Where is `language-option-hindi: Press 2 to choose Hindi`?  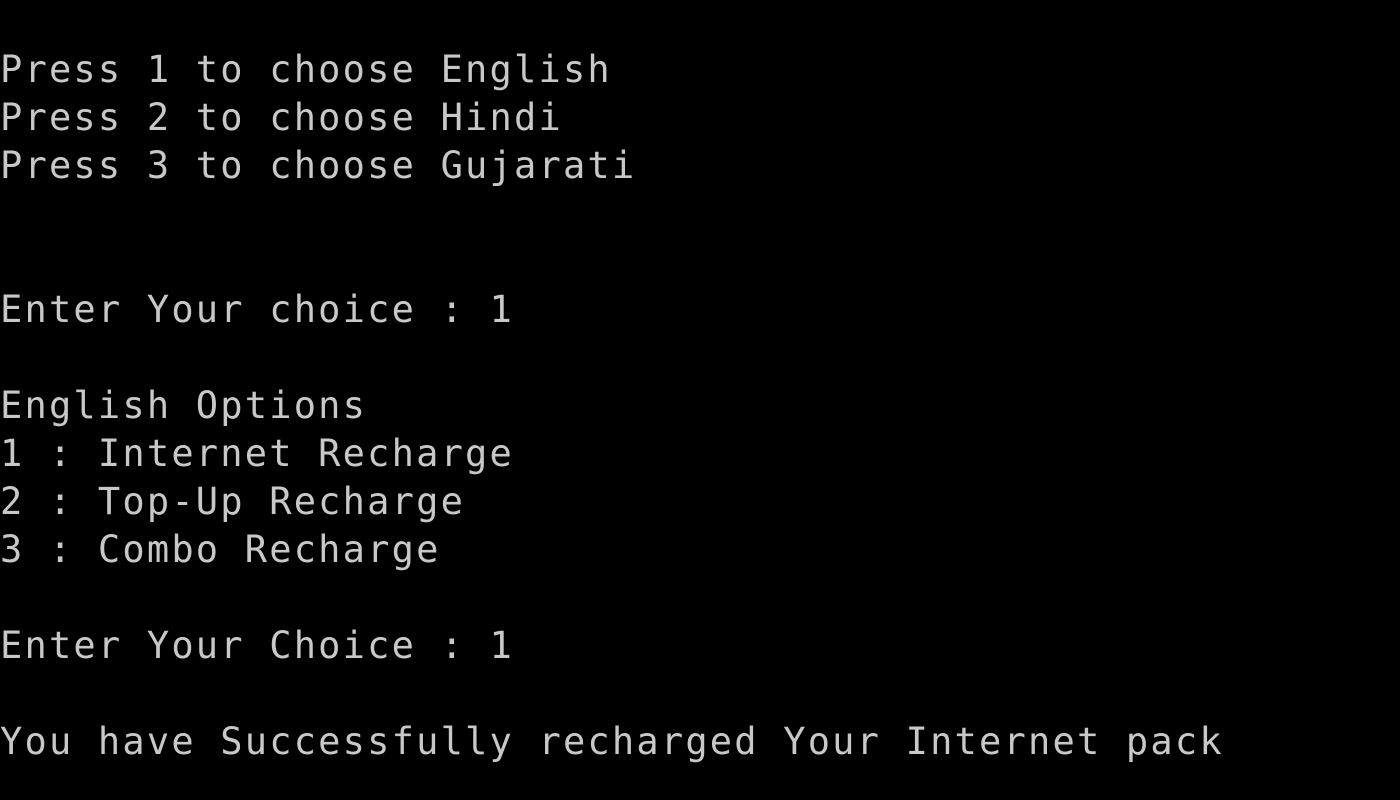
language-option-hindi: Press 2 to choose Hindi is located at coordinates (281, 117).